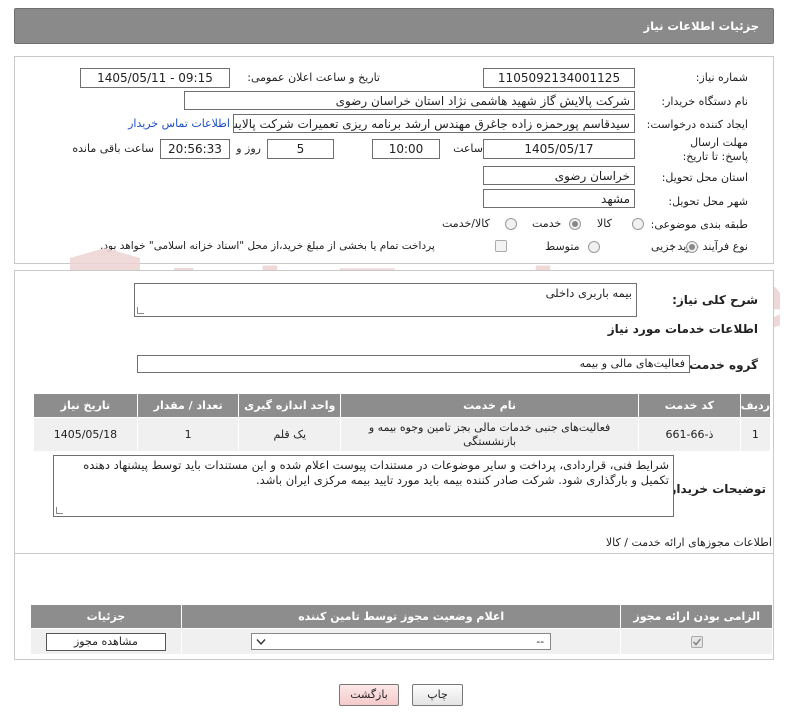 The height and width of the screenshot is (721, 788). I want to click on services-section-title: اطلاعات خدمات مورد نیاز, so click(682, 329).